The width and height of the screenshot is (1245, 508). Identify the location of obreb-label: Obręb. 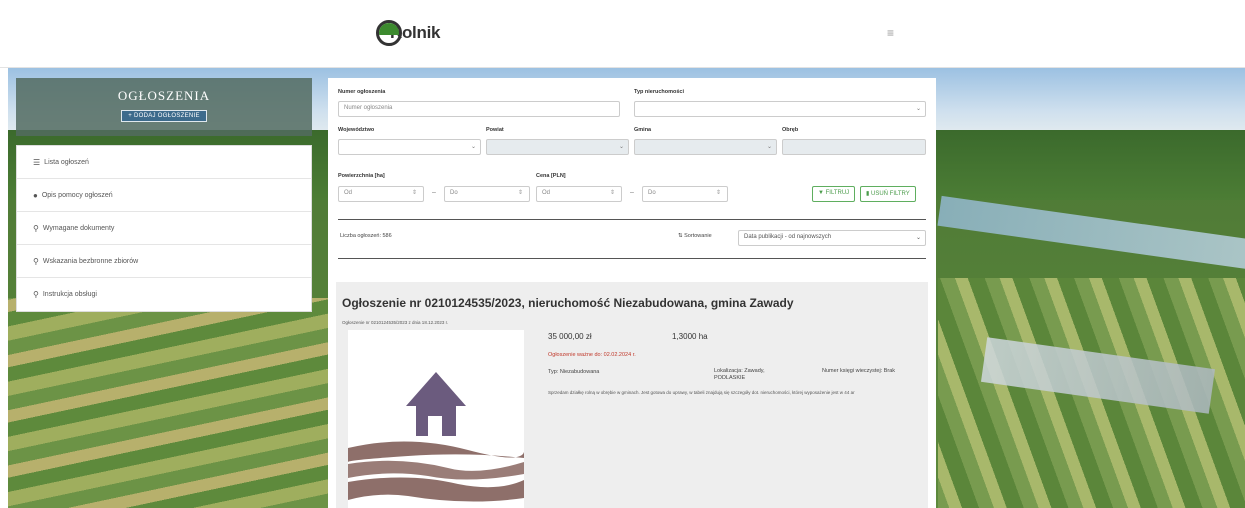
(790, 130).